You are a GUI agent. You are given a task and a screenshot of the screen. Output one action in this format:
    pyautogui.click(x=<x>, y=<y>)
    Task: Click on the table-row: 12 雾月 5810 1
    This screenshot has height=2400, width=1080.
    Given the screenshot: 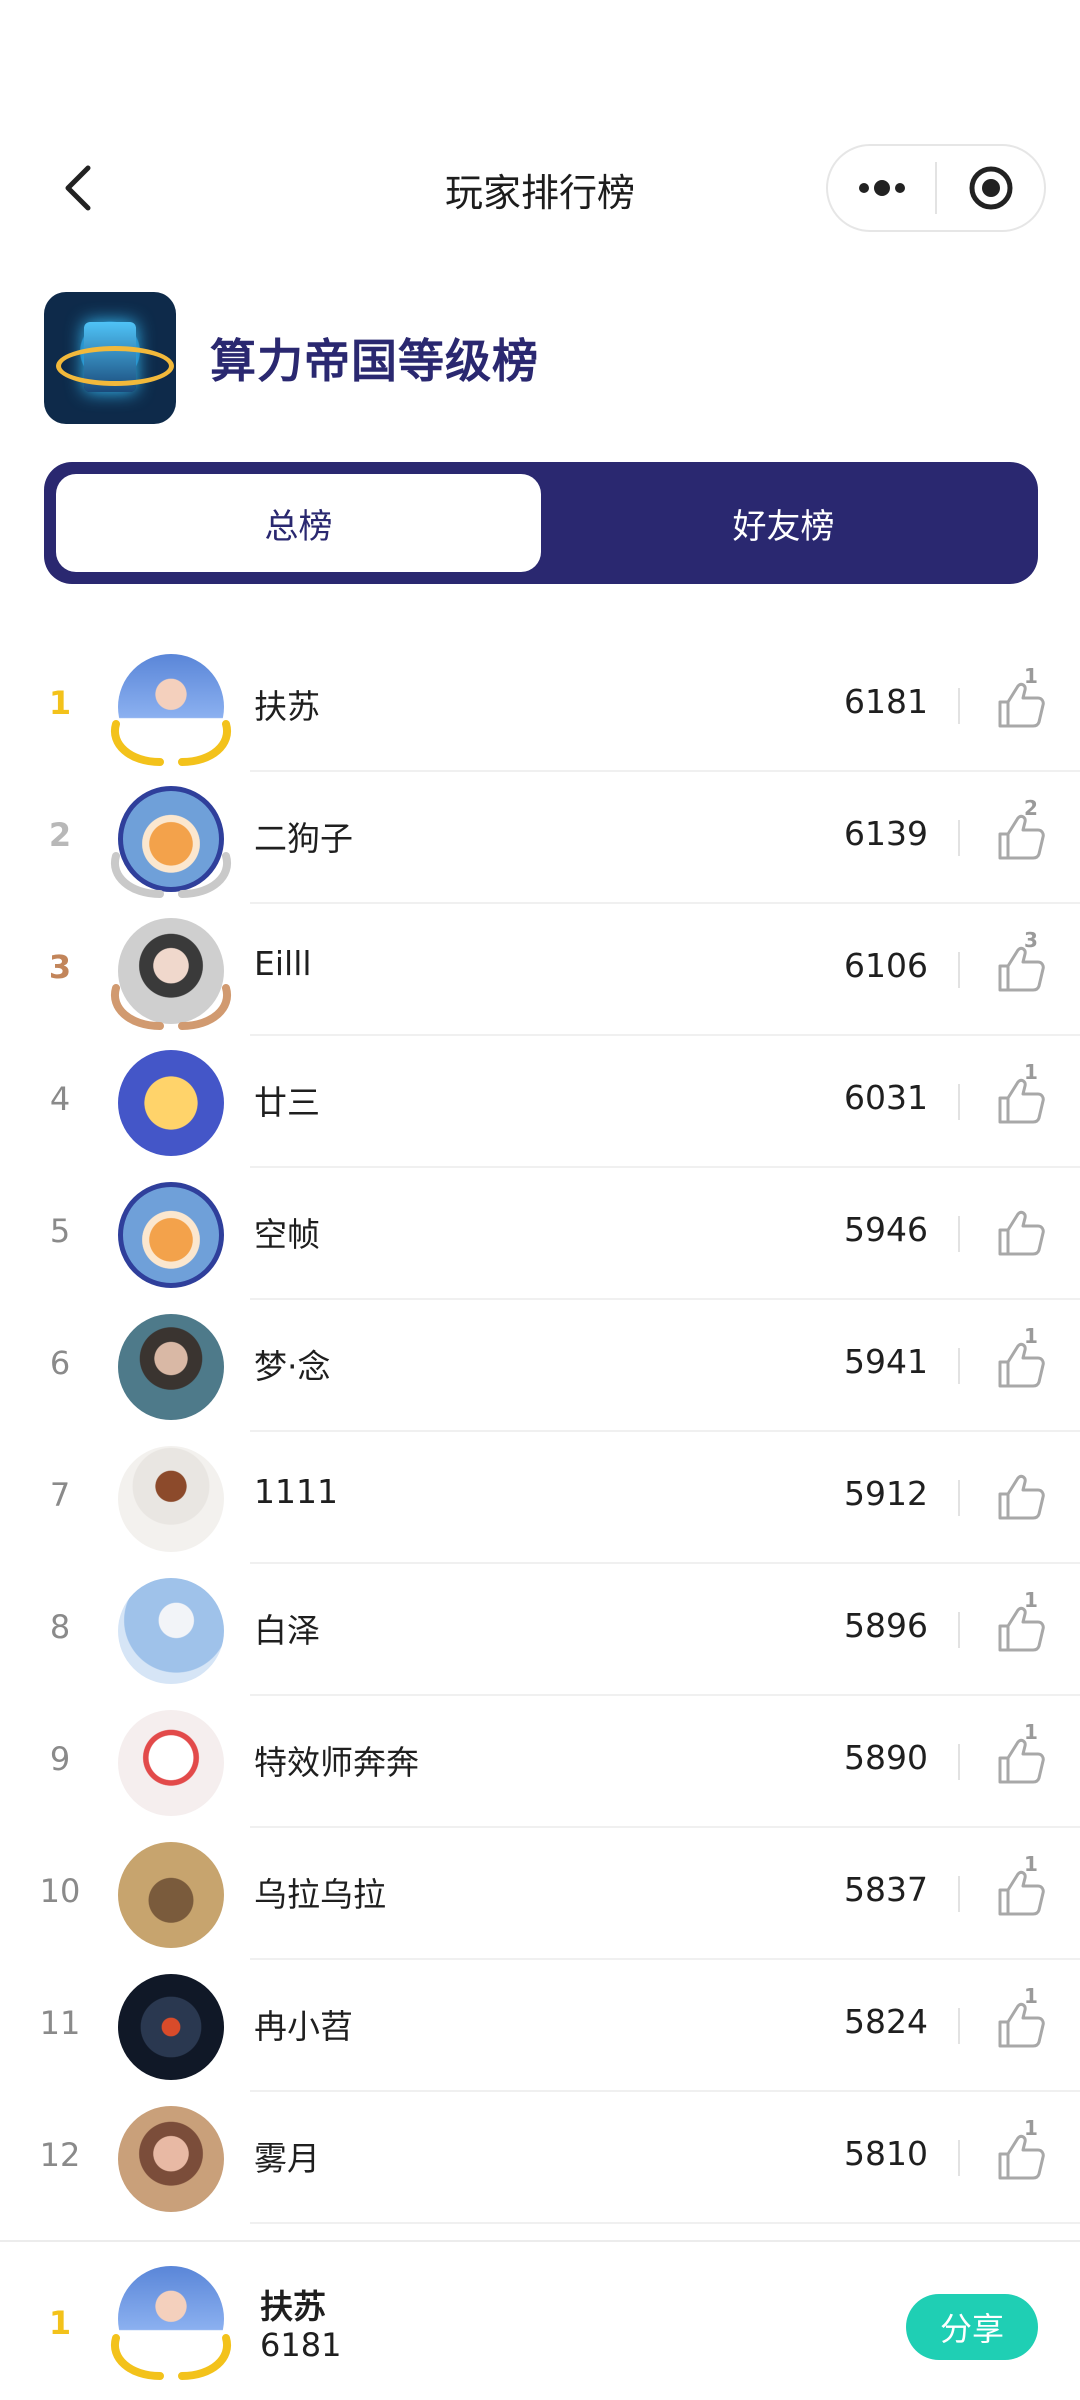 What is the action you would take?
    pyautogui.click(x=540, y=2158)
    